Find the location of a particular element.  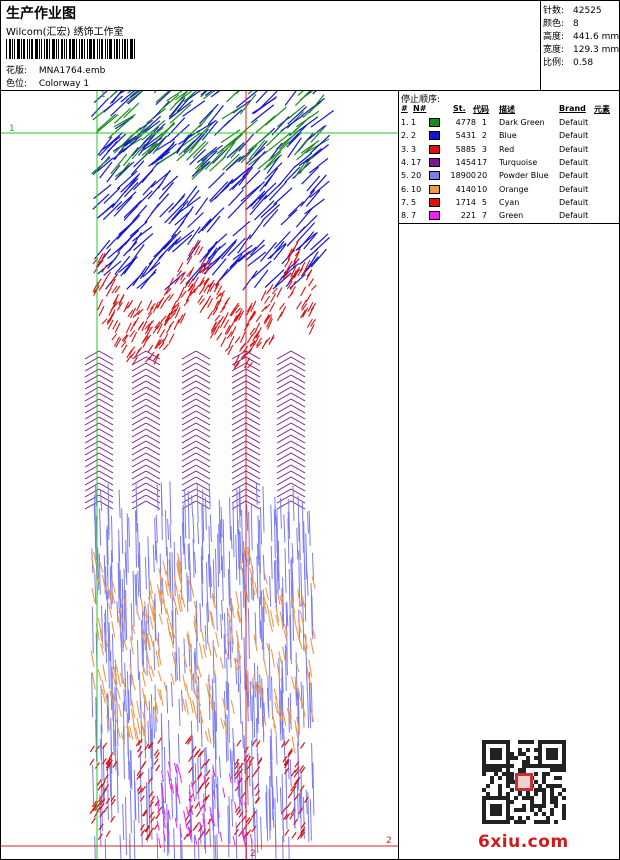

stat-width: 宽度: 129.3 mm is located at coordinates (581, 50).